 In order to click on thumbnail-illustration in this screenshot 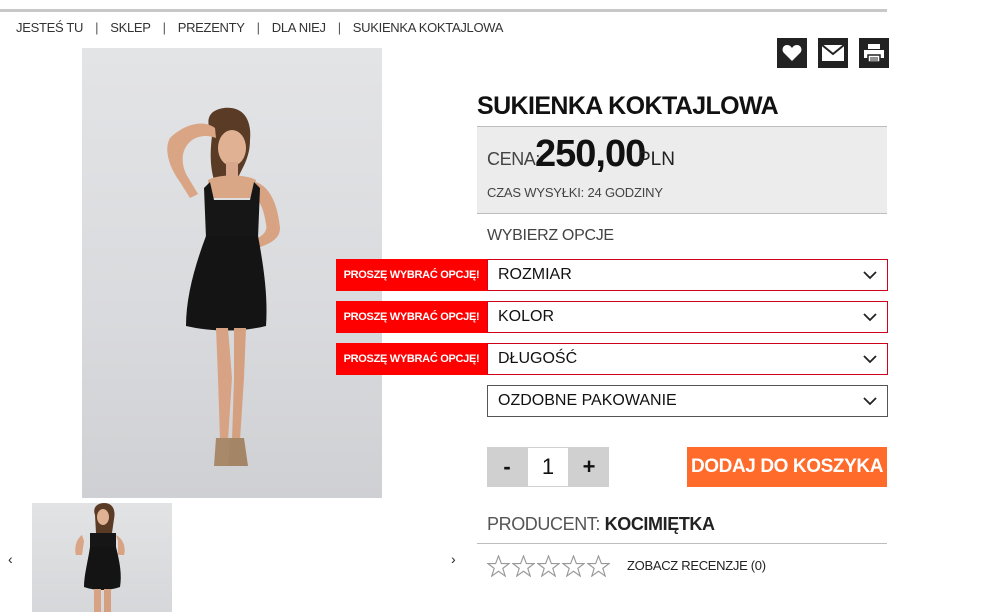, I will do `click(100, 557)`.